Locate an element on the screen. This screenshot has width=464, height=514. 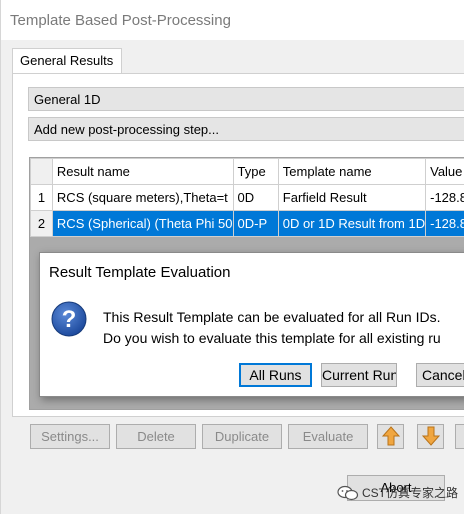
down-arrow-icon is located at coordinates (430, 436).